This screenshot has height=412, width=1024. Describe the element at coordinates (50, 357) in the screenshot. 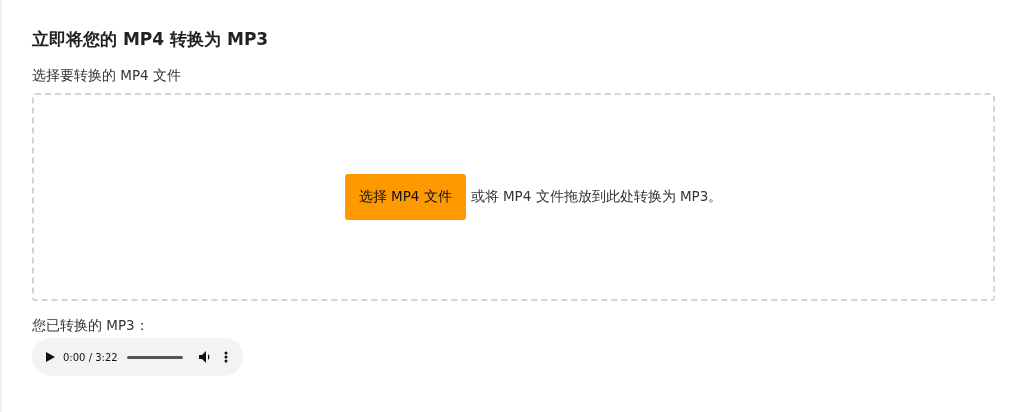

I see `play-icon` at that location.